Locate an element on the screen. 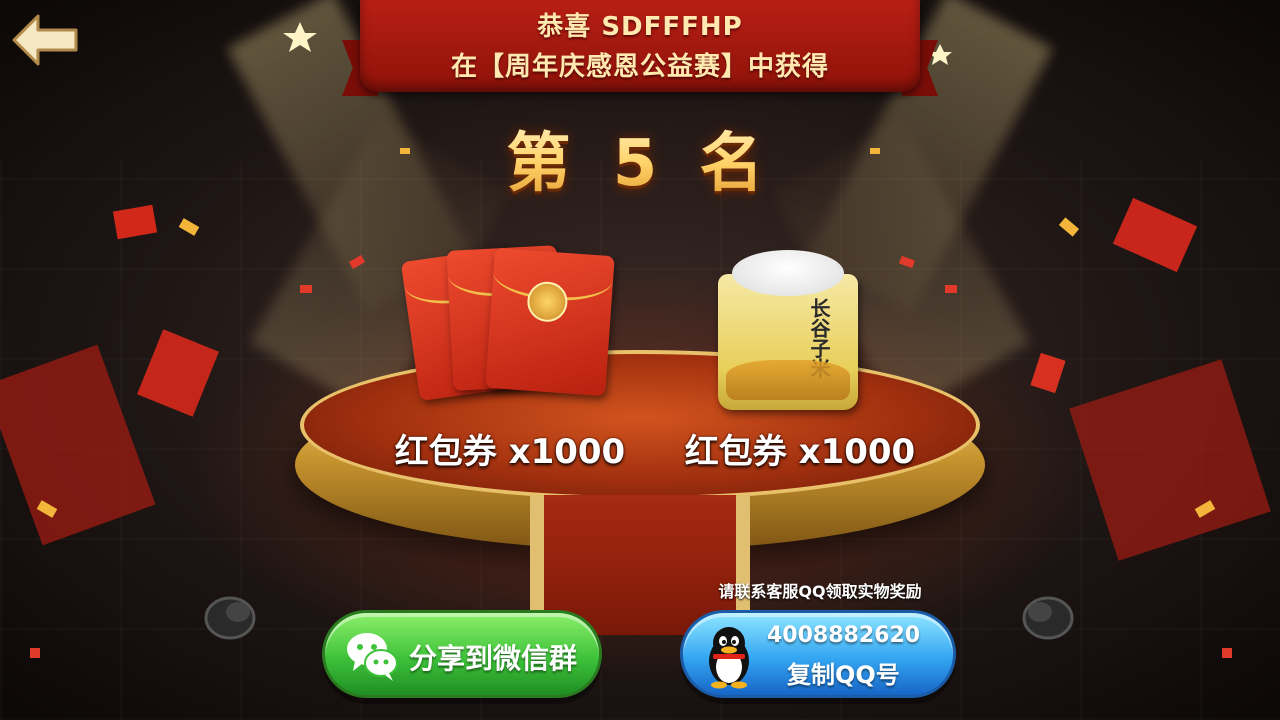 This screenshot has width=1280, height=720. event-text: 在【周年庆感恩公益赛】中获得 is located at coordinates (639, 67).